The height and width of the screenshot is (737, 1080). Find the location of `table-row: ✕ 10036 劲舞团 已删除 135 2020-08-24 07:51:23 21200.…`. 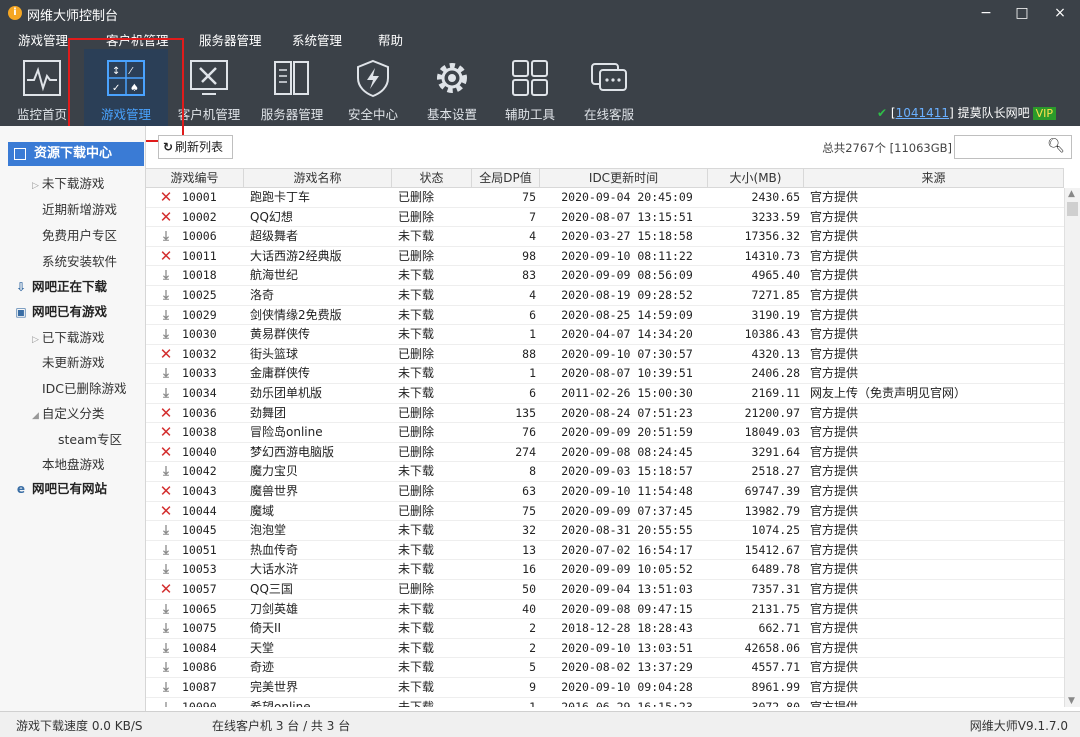

table-row: ✕ 10036 劲舞团 已删除 135 2020-08-24 07:51:23 21200.… is located at coordinates (605, 414).